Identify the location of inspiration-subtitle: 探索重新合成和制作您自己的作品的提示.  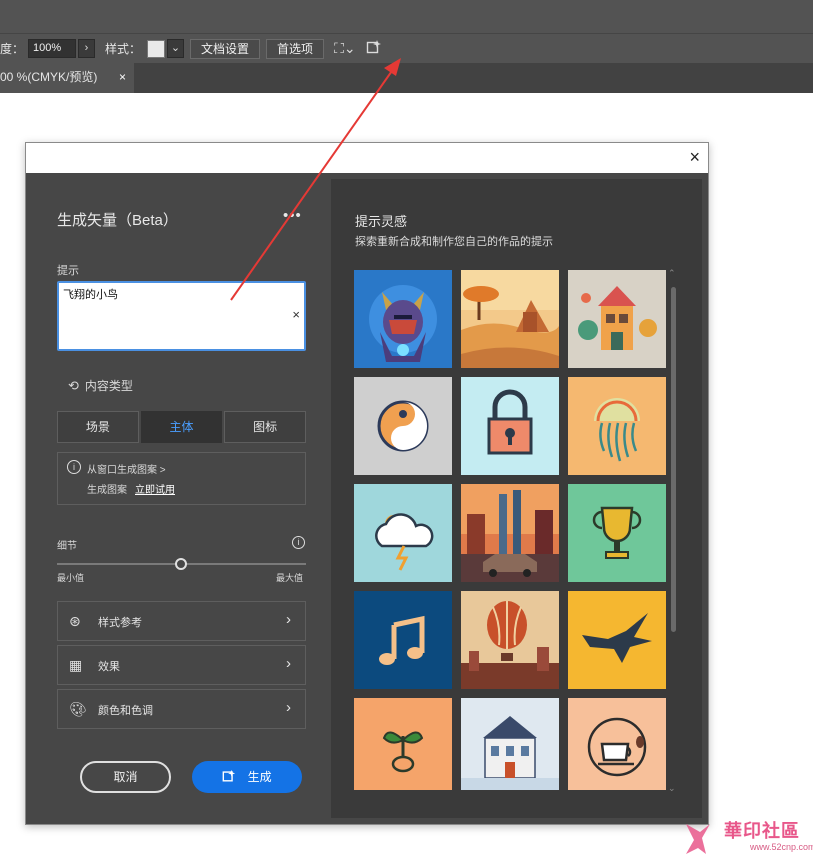
(454, 242).